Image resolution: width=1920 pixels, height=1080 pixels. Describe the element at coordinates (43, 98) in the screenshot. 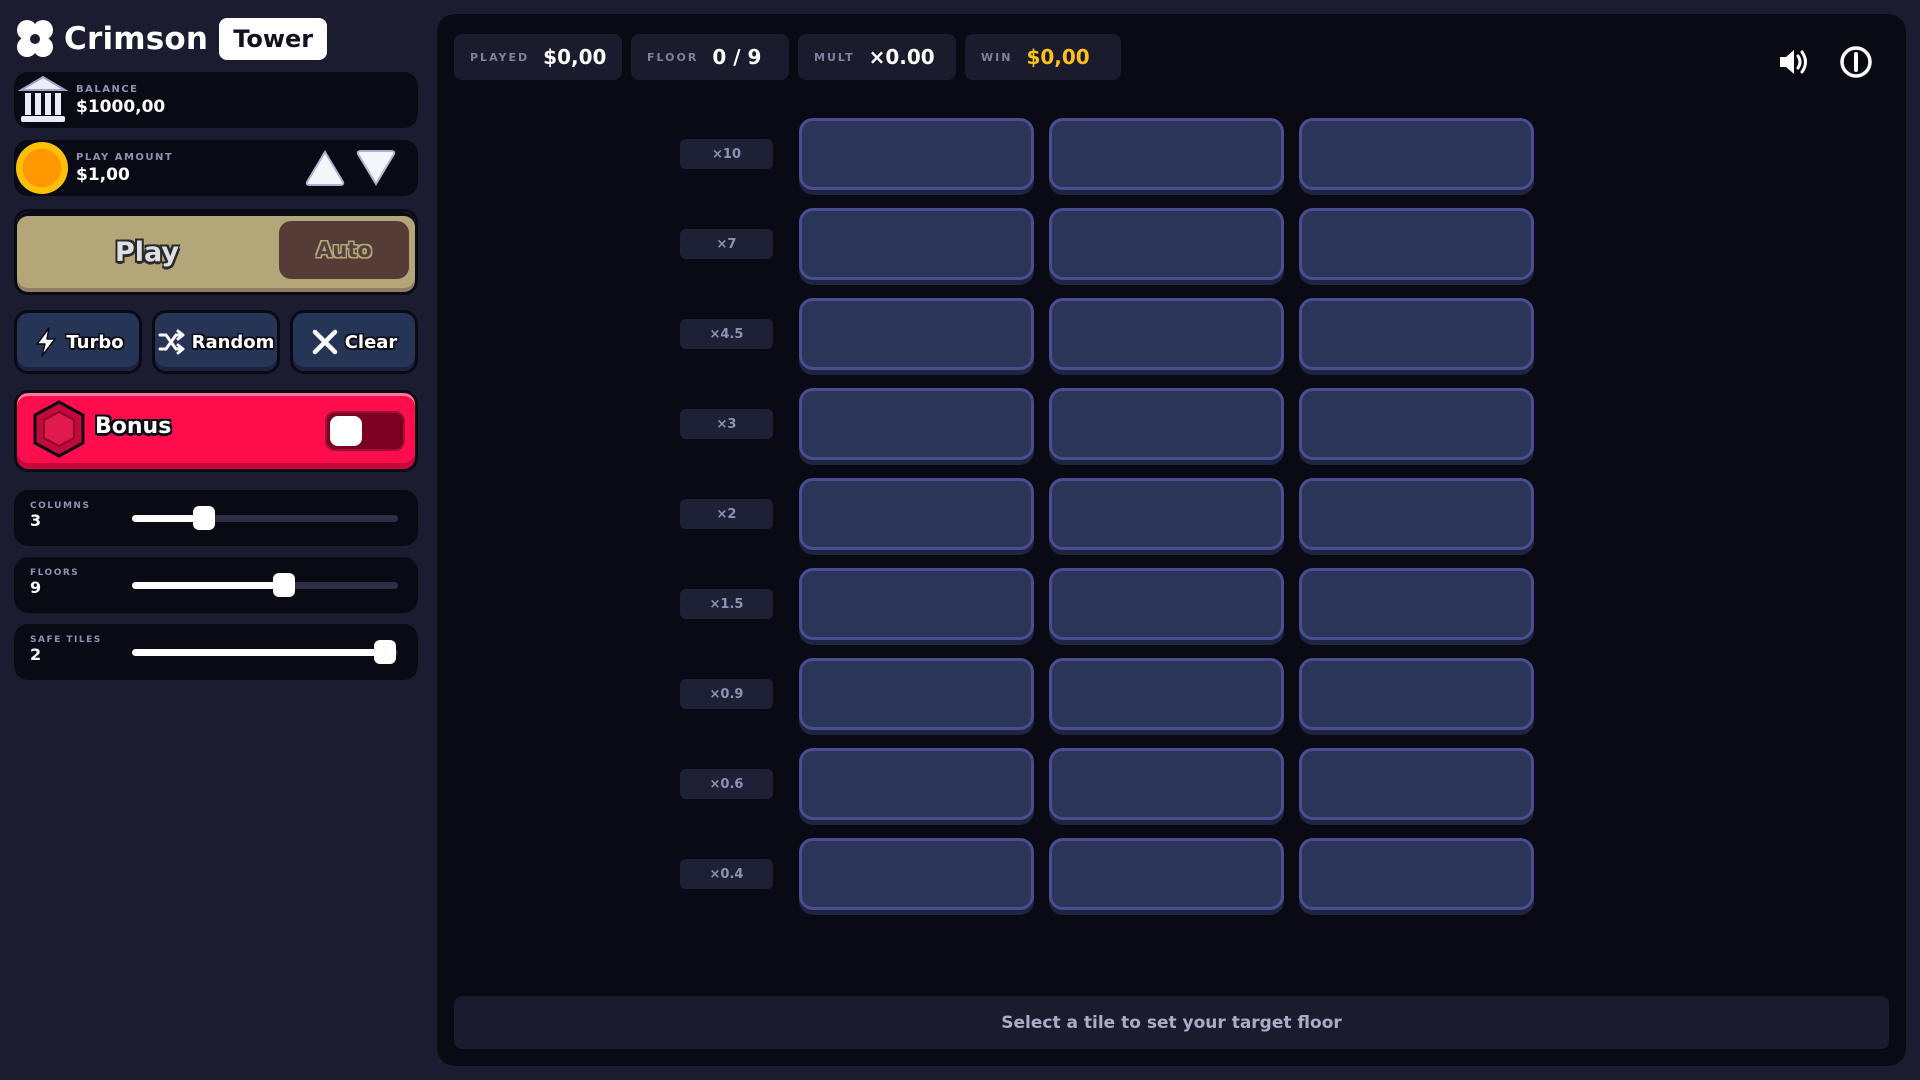

I see `bank-icon` at that location.